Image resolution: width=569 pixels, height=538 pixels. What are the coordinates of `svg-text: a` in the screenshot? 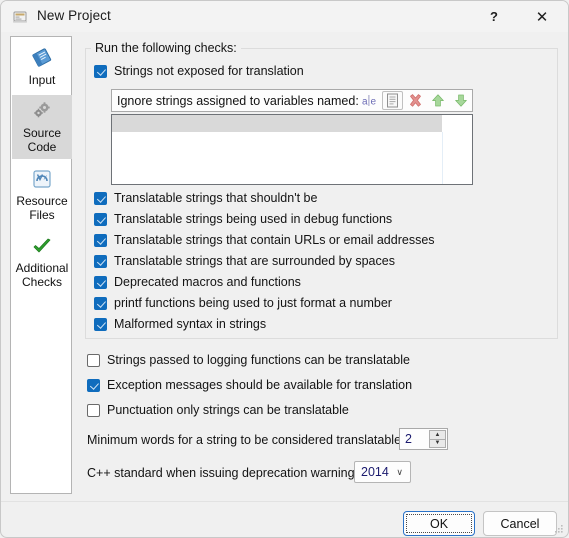 It's located at (365, 102).